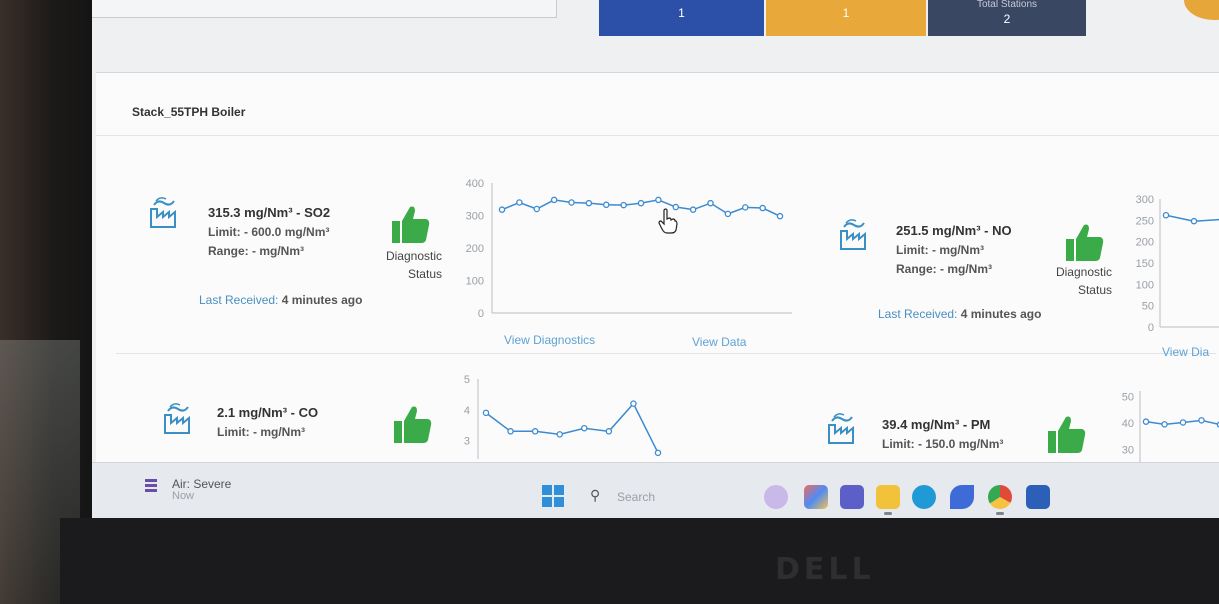 This screenshot has height=604, width=1219. Describe the element at coordinates (936, 424) in the screenshot. I see `pm-reading: 39.4 mg/Nm³ - PM` at that location.